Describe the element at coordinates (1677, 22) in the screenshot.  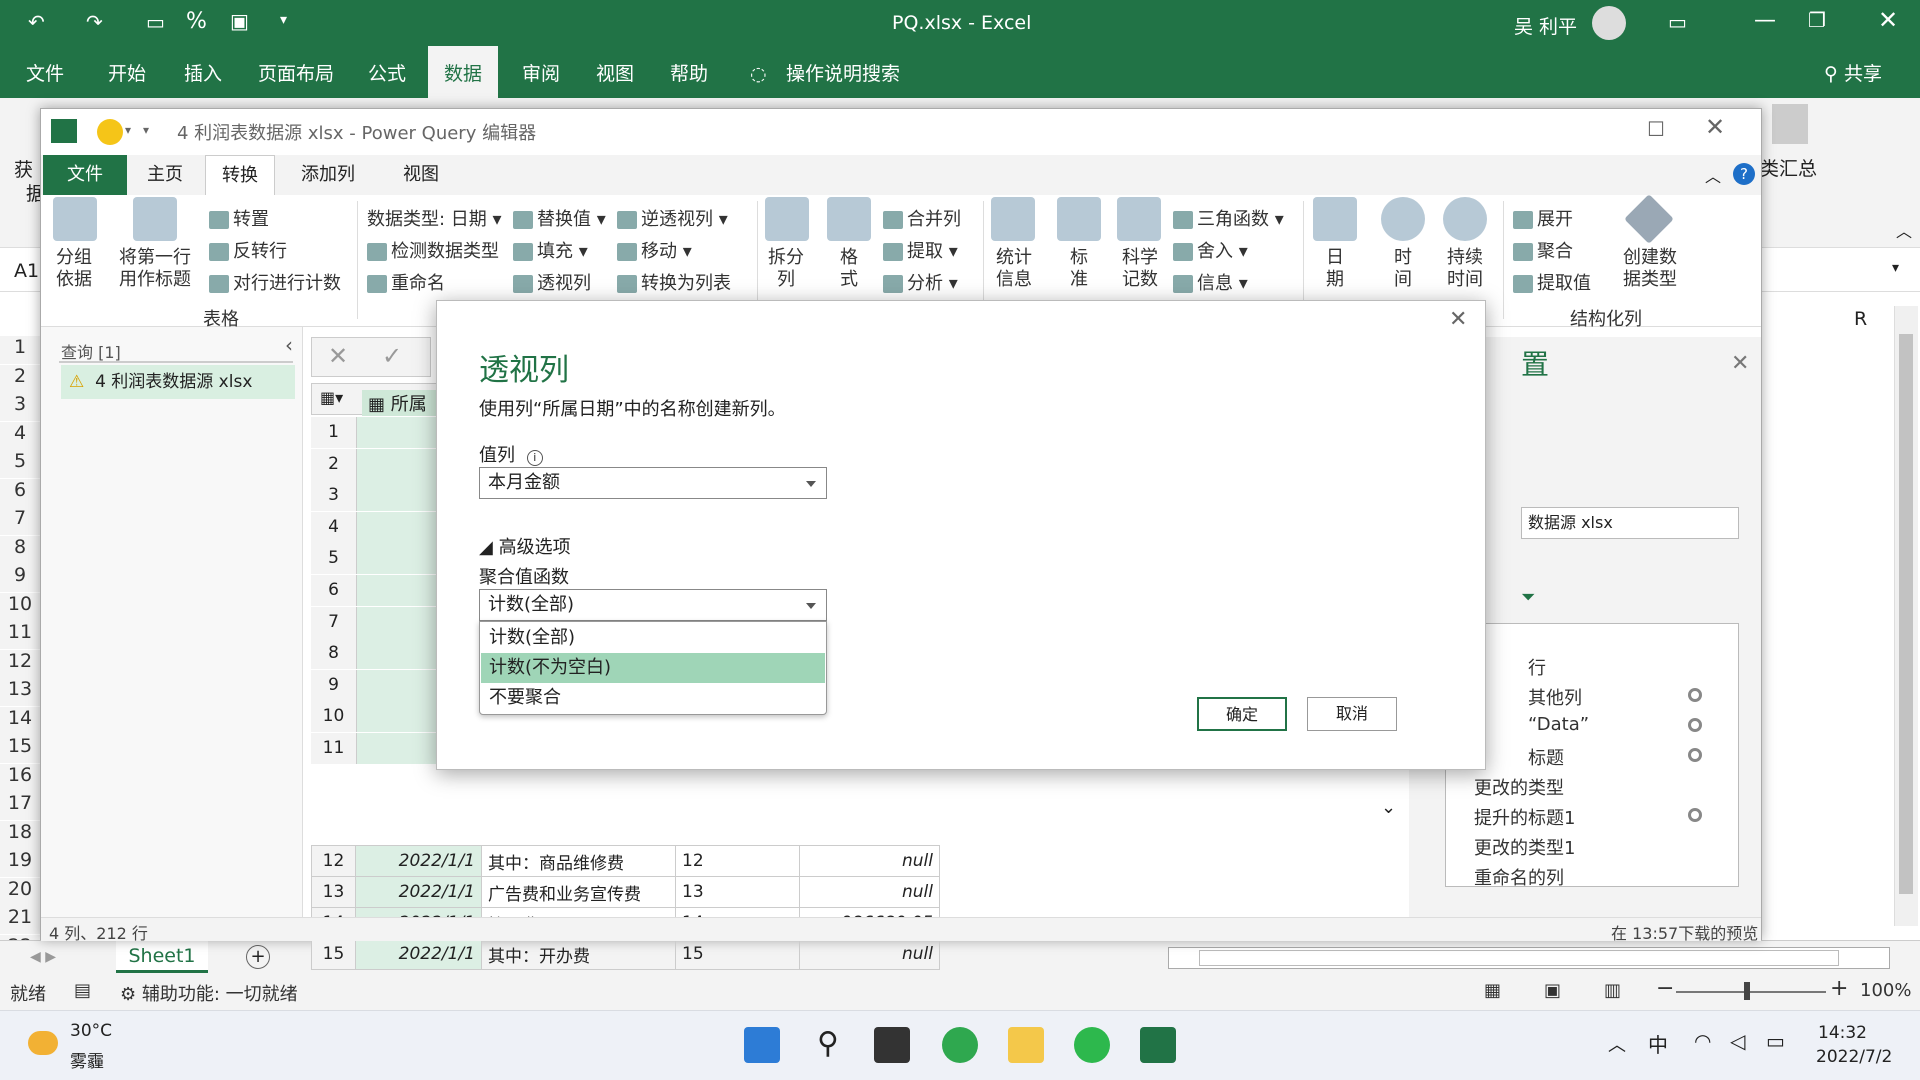
I see `ribbon-display-icon: ▭` at that location.